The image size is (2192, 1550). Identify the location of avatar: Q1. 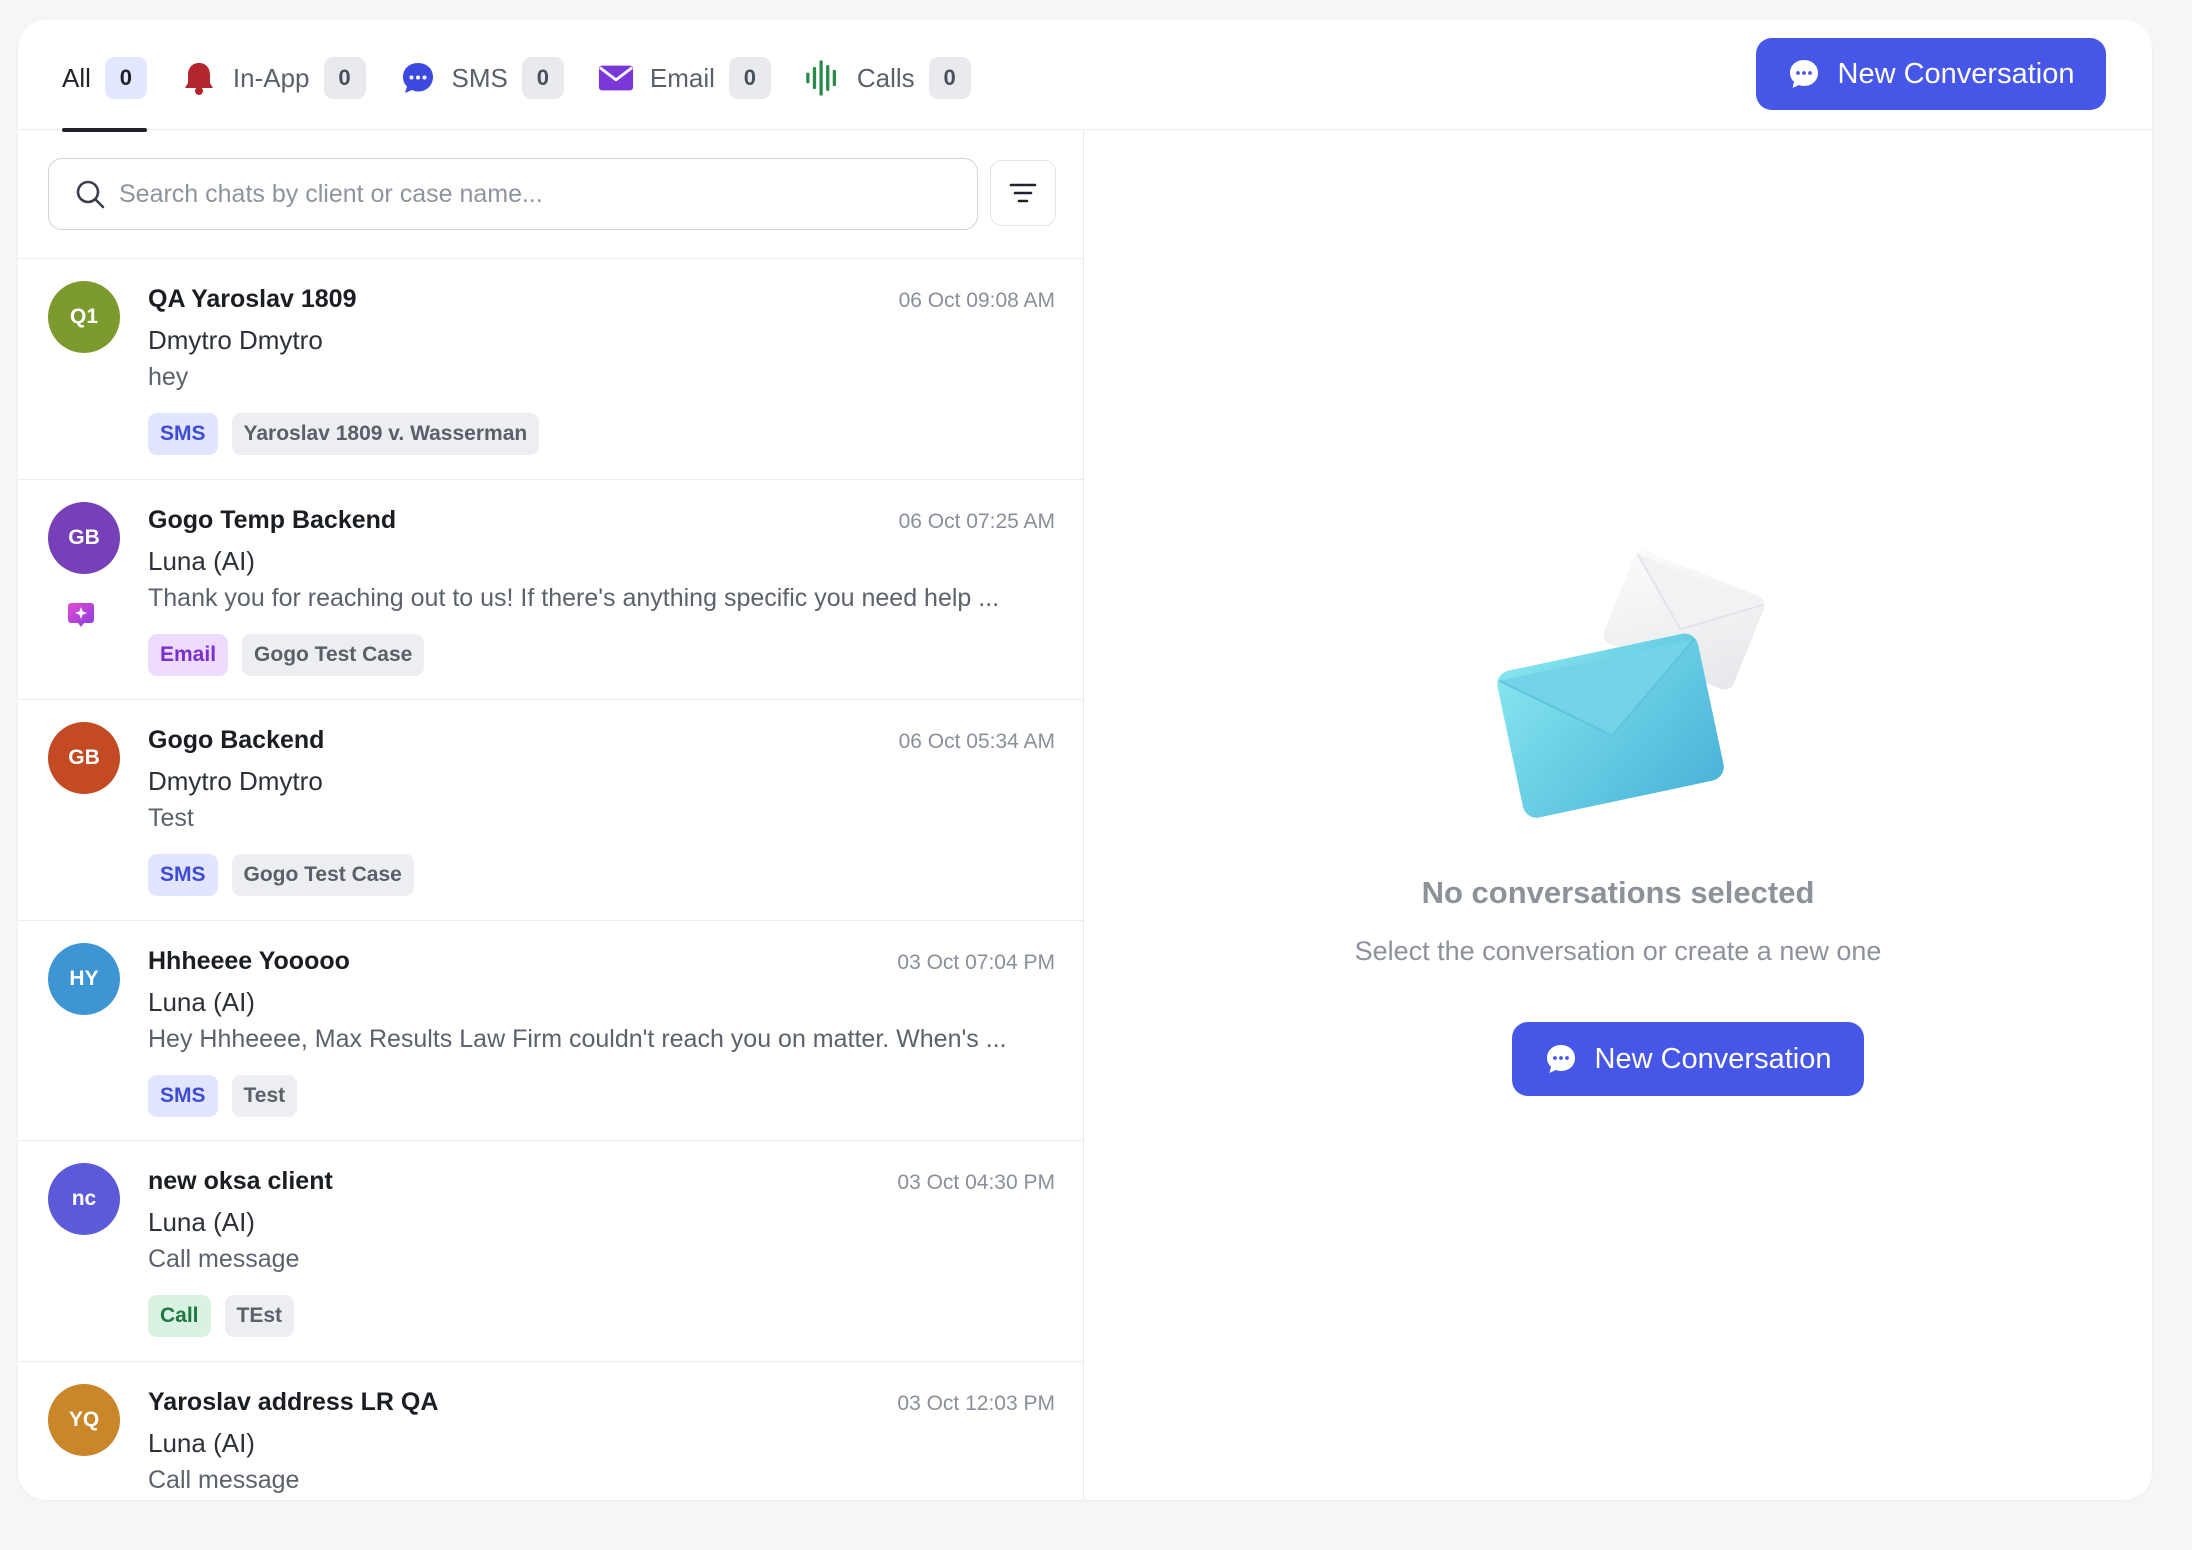
(84, 317).